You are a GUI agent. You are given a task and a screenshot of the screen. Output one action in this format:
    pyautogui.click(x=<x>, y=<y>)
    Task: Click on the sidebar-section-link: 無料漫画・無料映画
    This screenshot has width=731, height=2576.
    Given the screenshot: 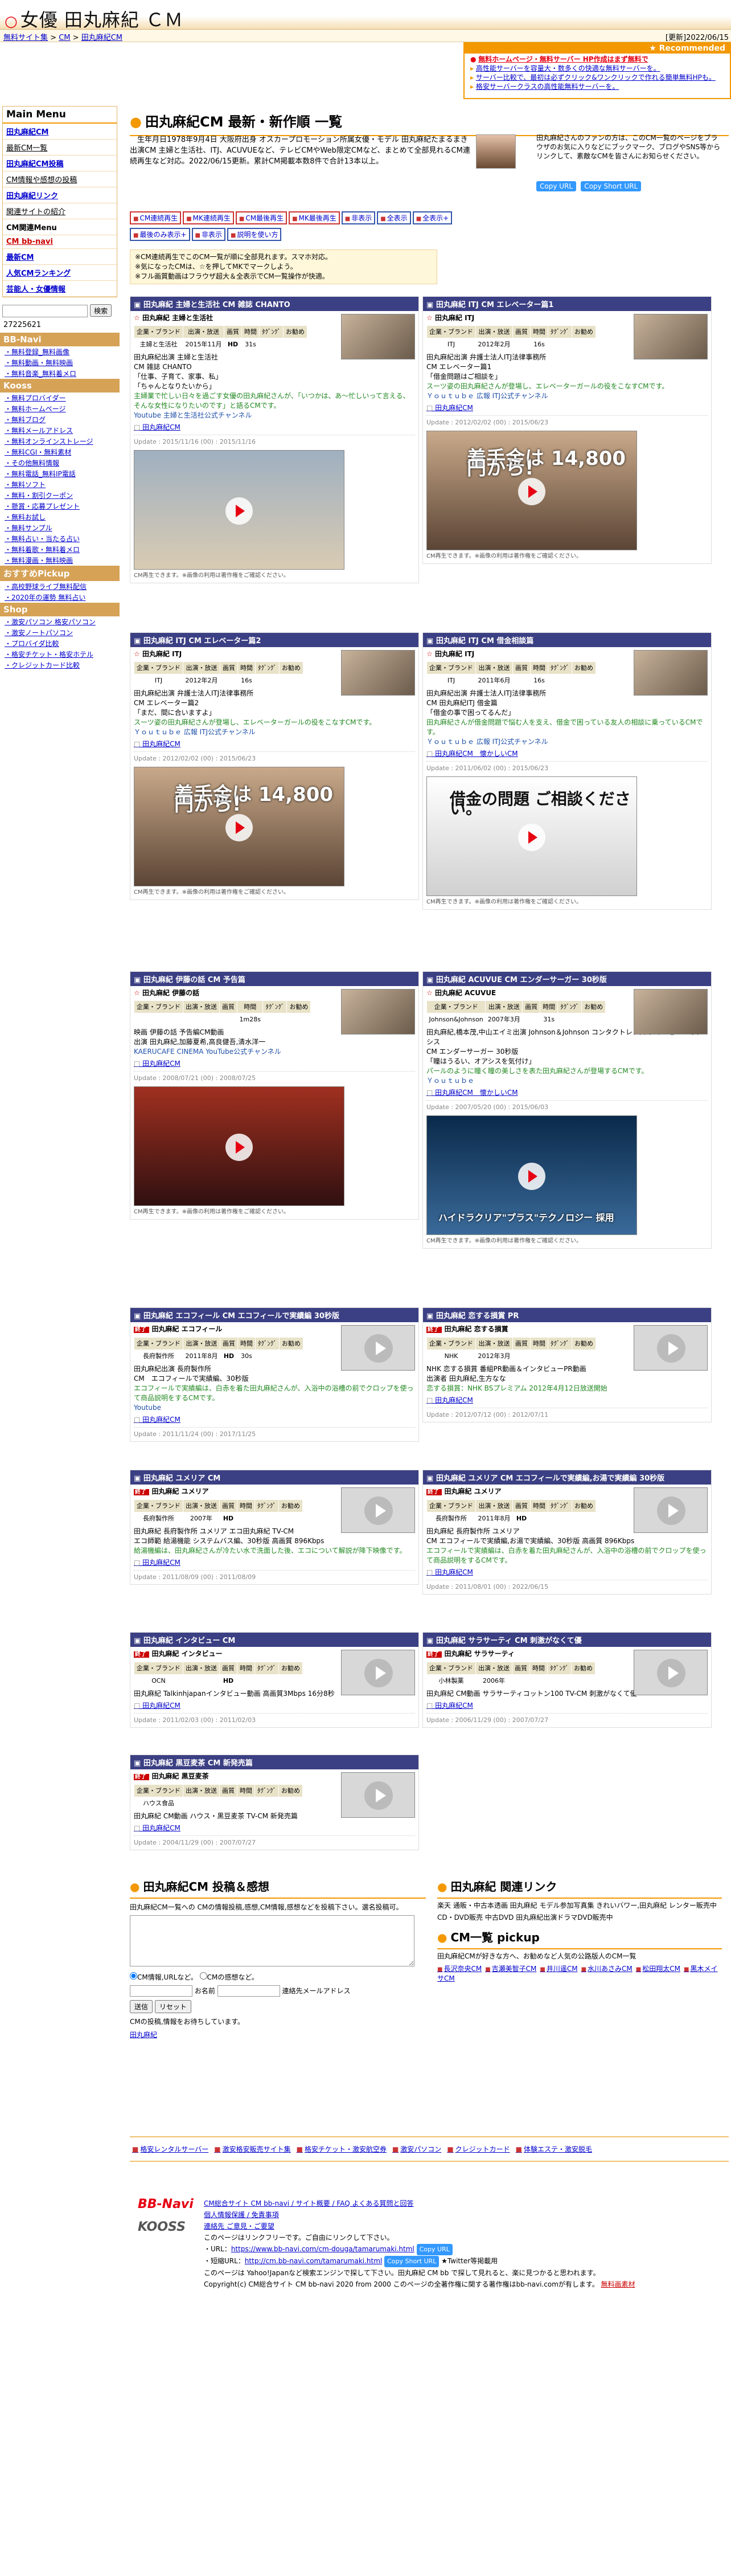 What is the action you would take?
    pyautogui.click(x=60, y=560)
    